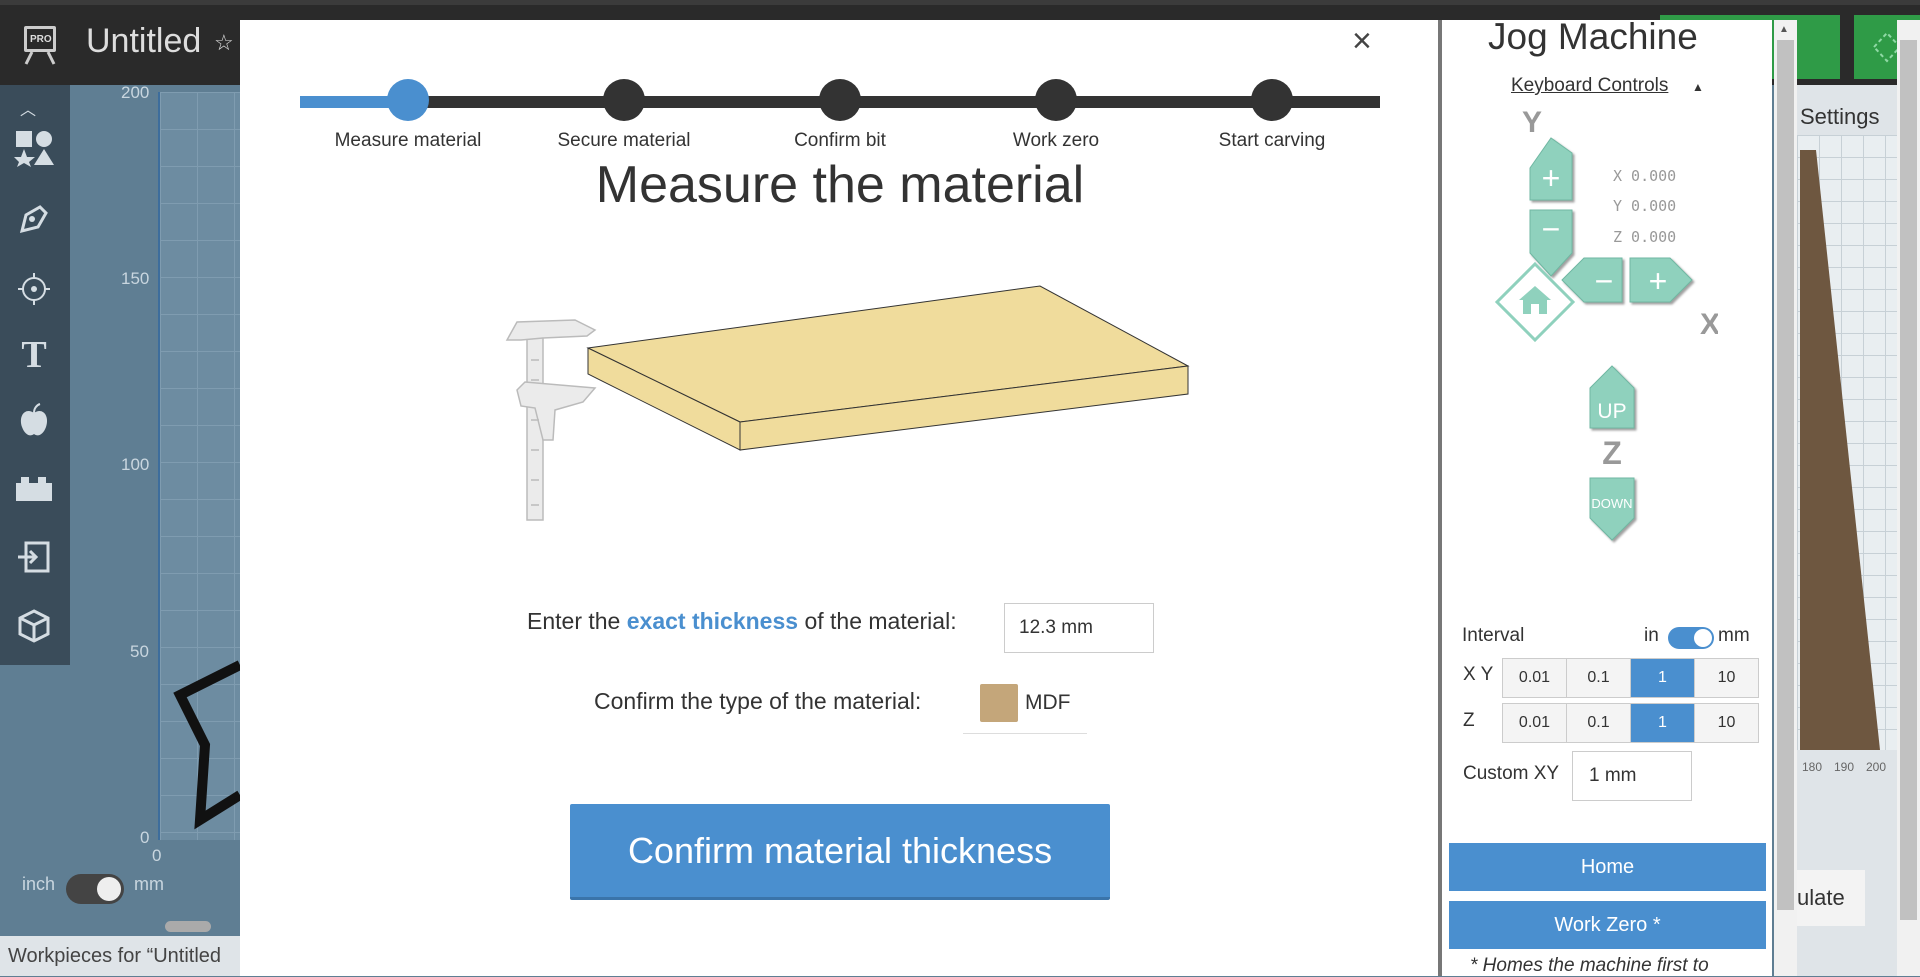 This screenshot has width=1920, height=977. What do you see at coordinates (840, 852) in the screenshot?
I see `confirm-thickness-button: Confirm material thickness` at bounding box center [840, 852].